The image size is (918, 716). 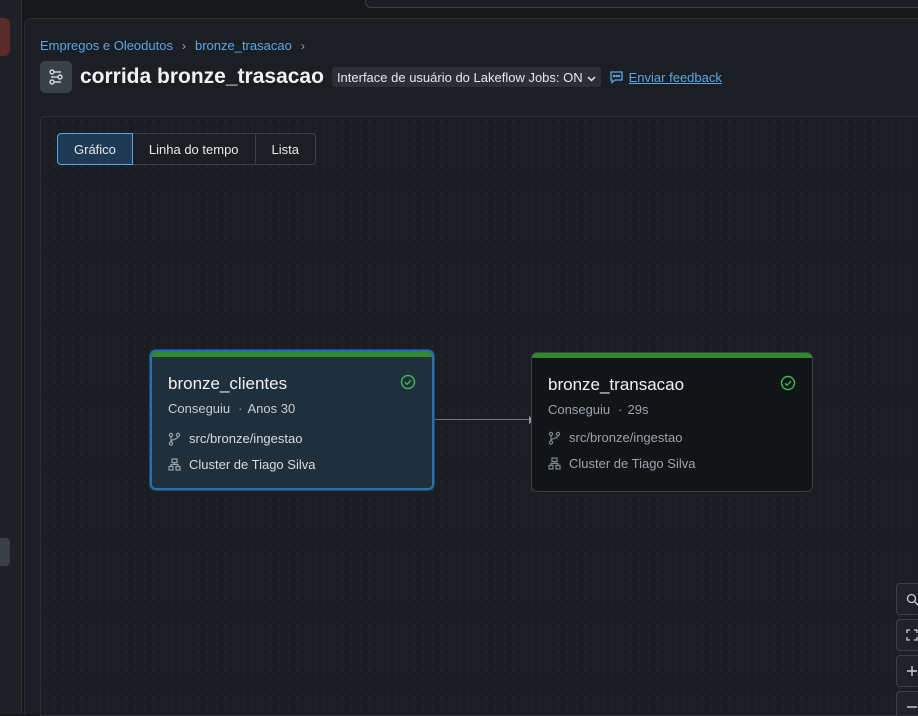 I want to click on top-bar, so click(x=470, y=9).